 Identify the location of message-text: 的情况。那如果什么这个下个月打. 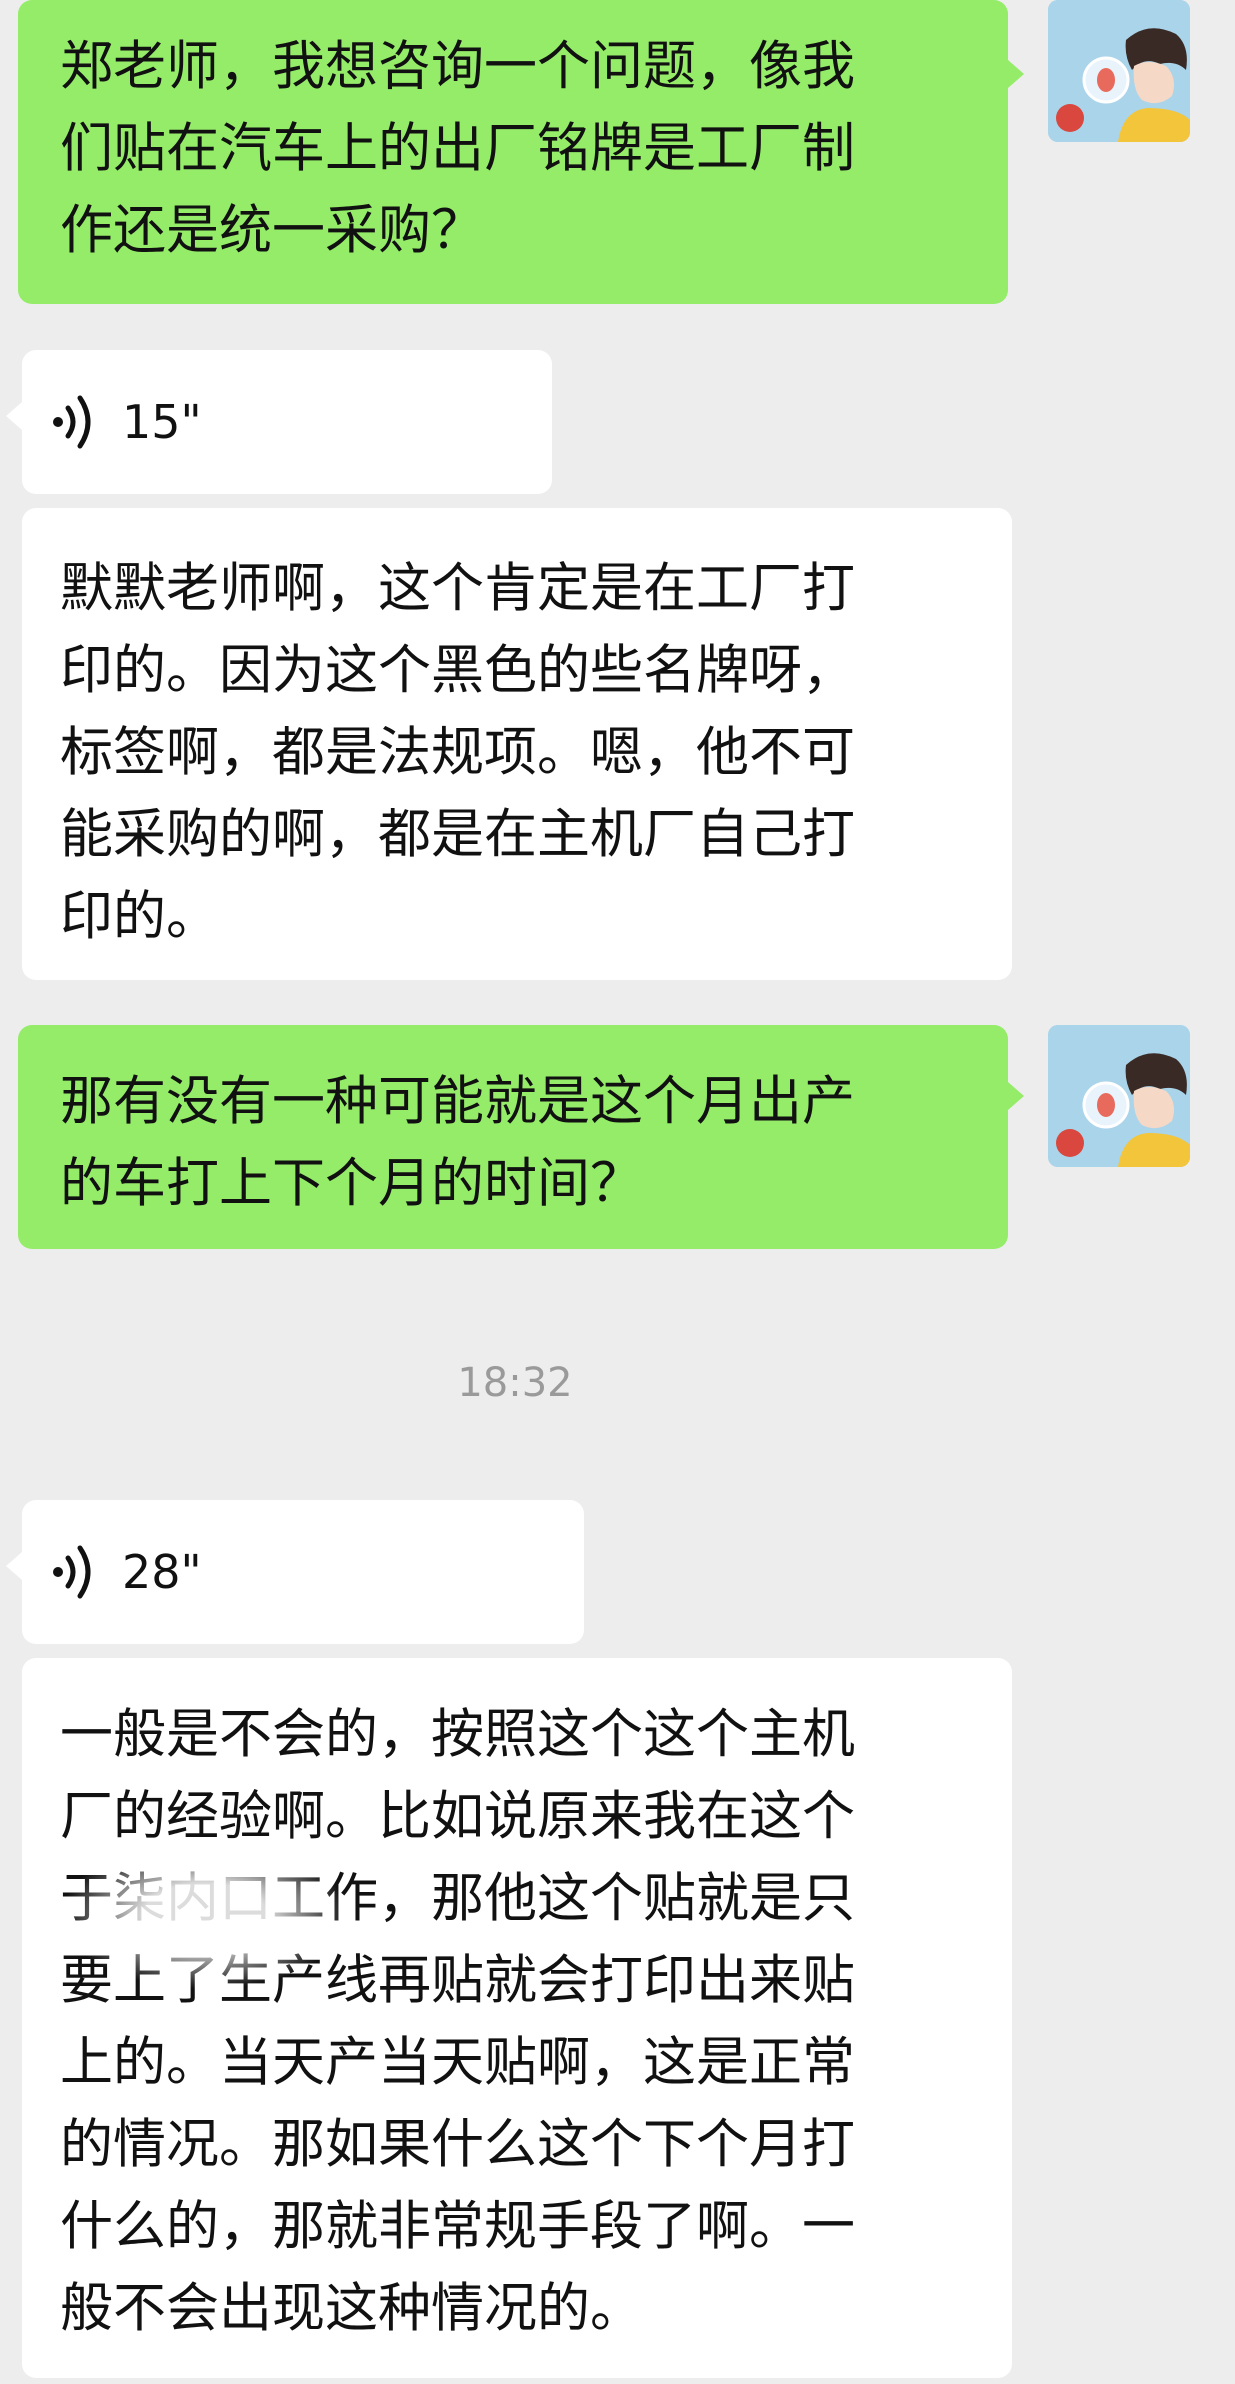
(457, 2144).